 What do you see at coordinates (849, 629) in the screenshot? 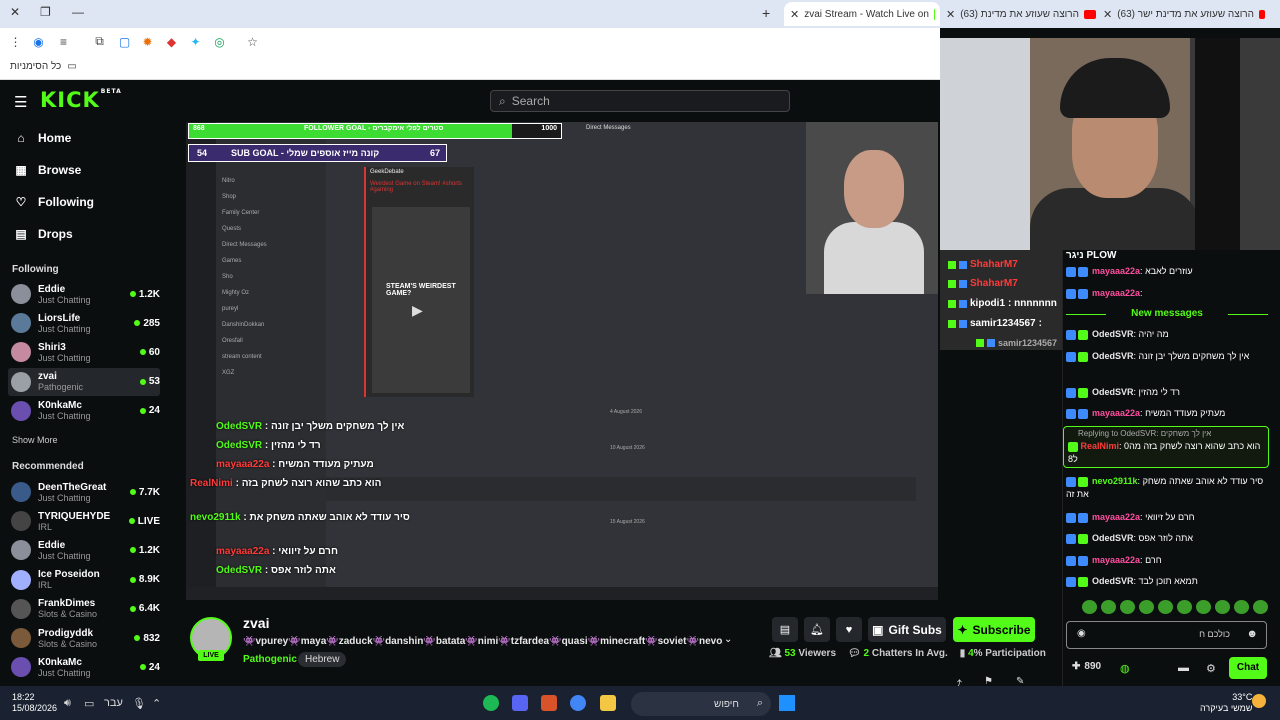
I see `follow-button: ♥` at bounding box center [849, 629].